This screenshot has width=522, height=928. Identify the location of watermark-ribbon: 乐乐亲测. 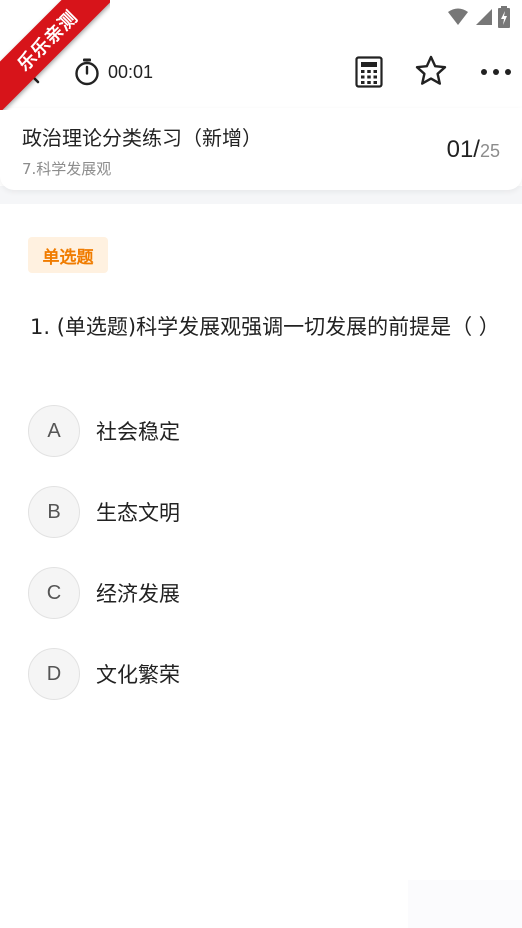
(55, 55).